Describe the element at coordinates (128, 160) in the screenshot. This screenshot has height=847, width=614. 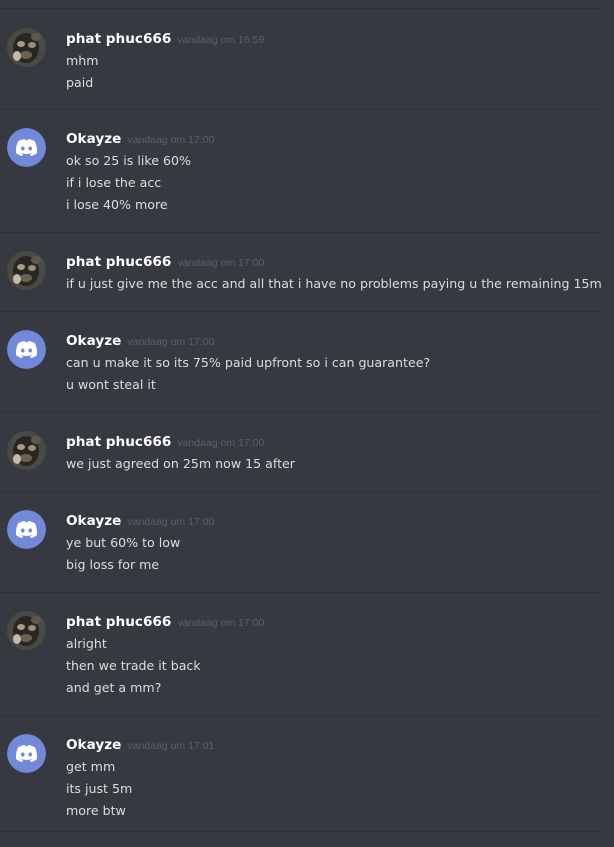
I see `message-line: ok so 25 is like 60%` at that location.